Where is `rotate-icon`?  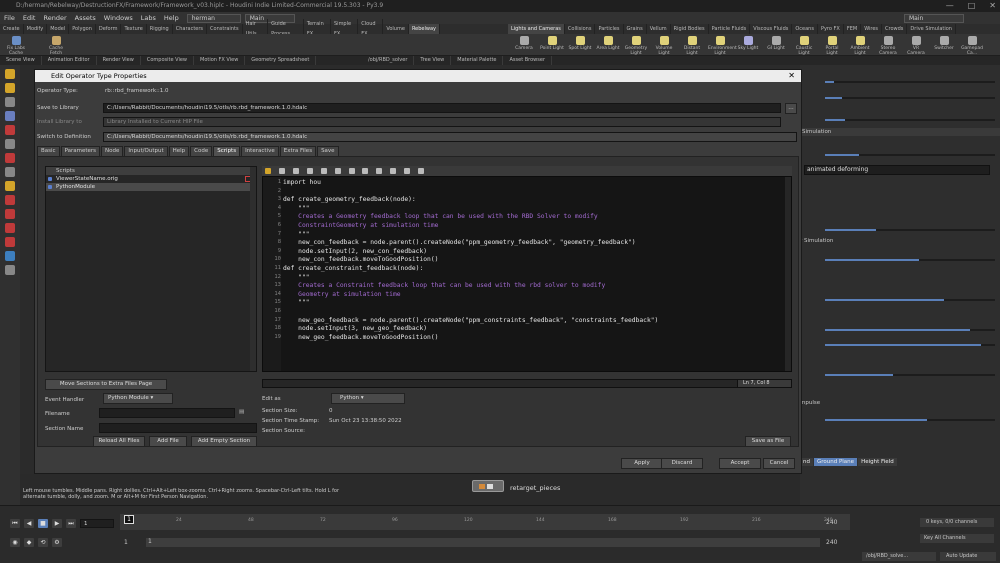 rotate-icon is located at coordinates (10, 102).